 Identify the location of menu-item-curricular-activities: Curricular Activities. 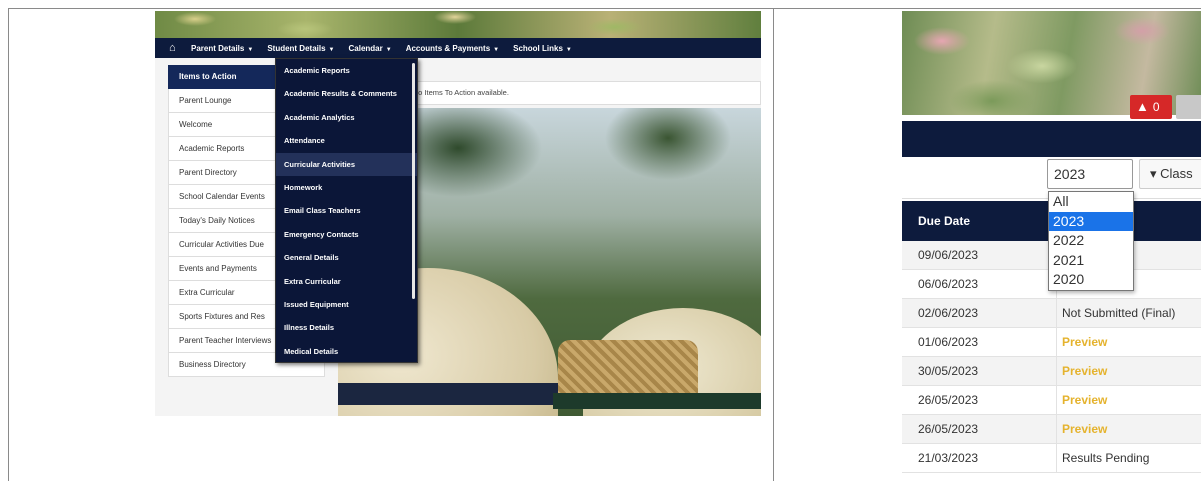
(346, 164).